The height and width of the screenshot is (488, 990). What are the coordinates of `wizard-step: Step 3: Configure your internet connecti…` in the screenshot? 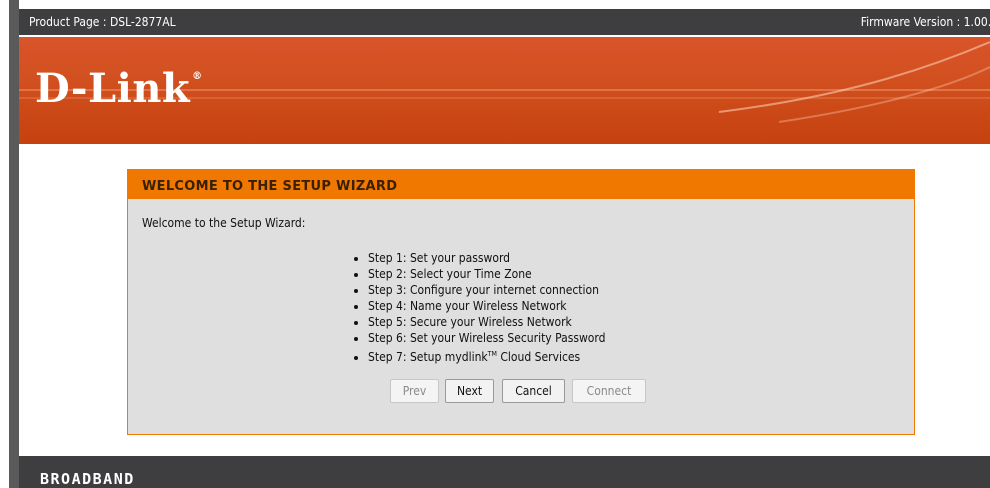 It's located at (486, 290).